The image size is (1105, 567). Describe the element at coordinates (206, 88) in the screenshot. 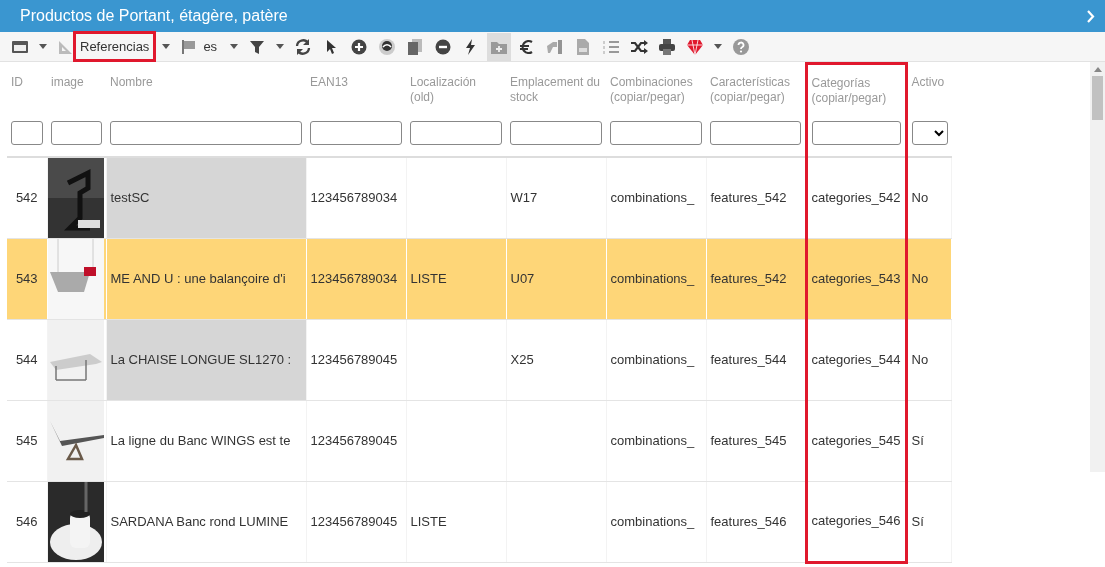

I see `column-header: Nombre` at that location.